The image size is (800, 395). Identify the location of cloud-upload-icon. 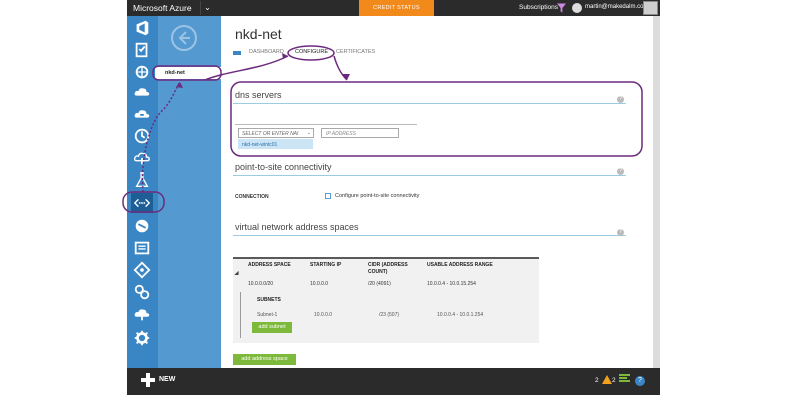
(142, 314).